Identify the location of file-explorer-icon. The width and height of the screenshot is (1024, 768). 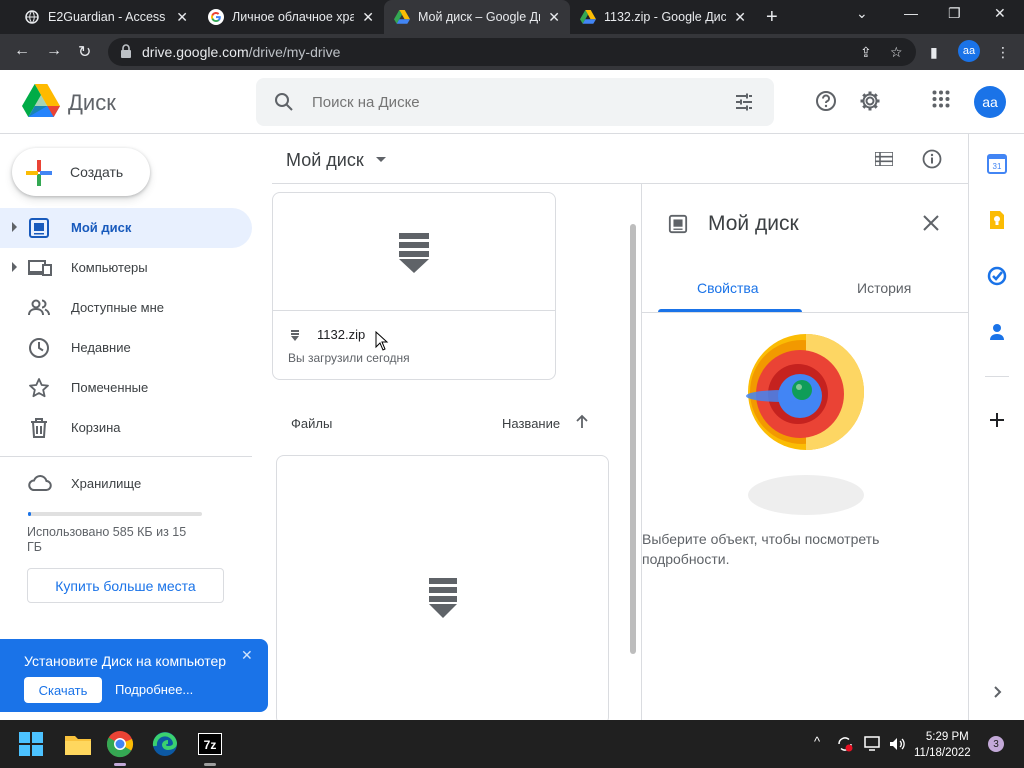
(78, 744).